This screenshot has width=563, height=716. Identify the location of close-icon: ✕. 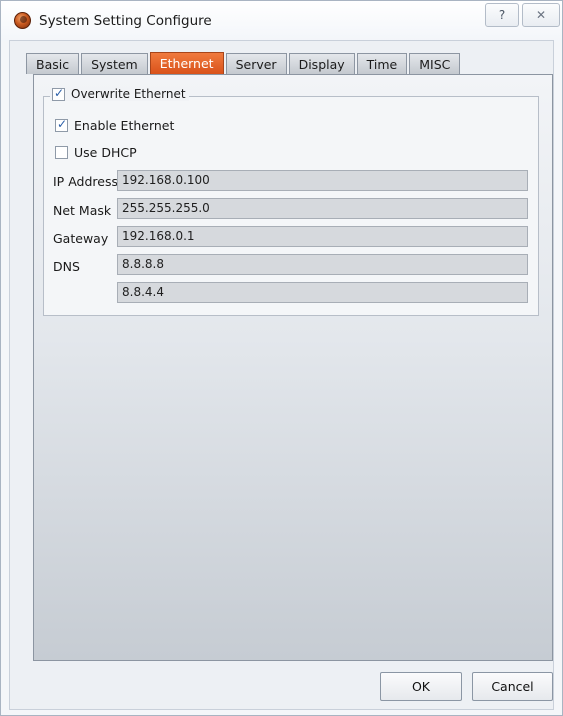
(541, 15).